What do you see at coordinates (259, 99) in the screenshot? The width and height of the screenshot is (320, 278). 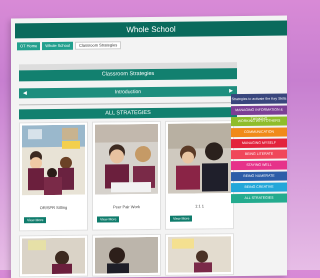 I see `sidebar-header: Strategies to activate the Key Skills` at bounding box center [259, 99].